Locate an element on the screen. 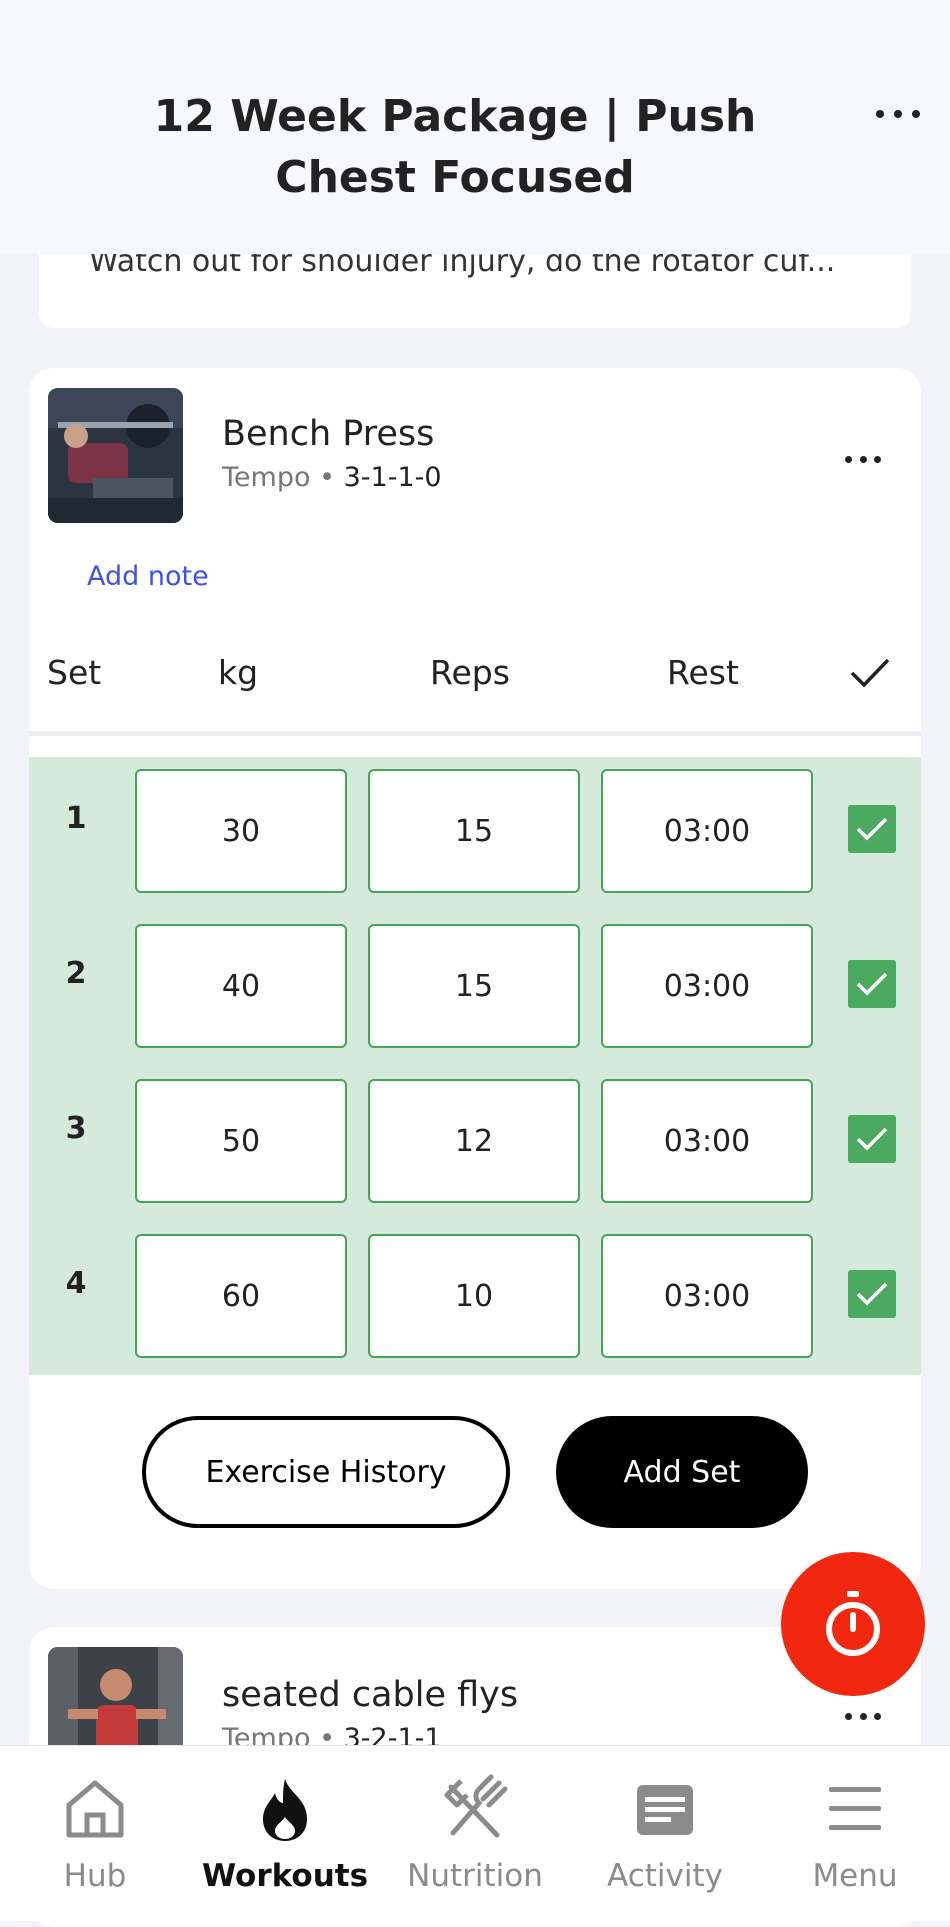 Image resolution: width=950 pixels, height=1927 pixels. set-row: 4 60 10 03:00 is located at coordinates (475, 1290).